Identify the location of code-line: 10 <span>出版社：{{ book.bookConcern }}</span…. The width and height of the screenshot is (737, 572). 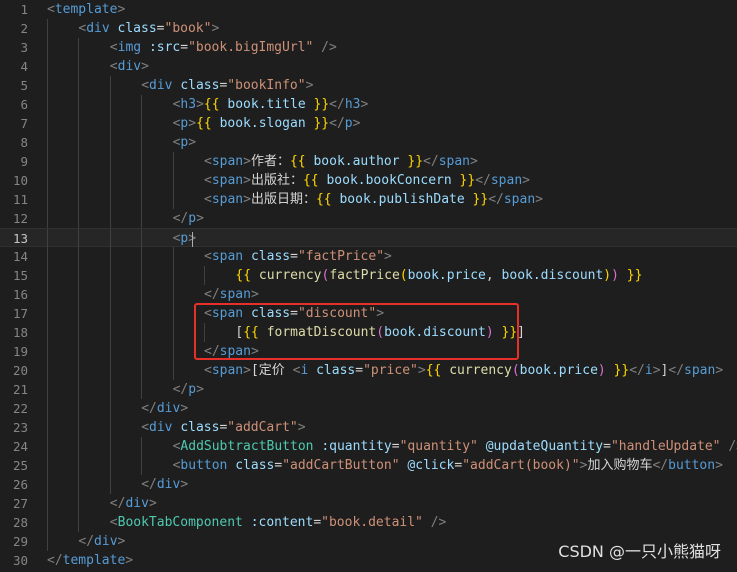
(368, 180).